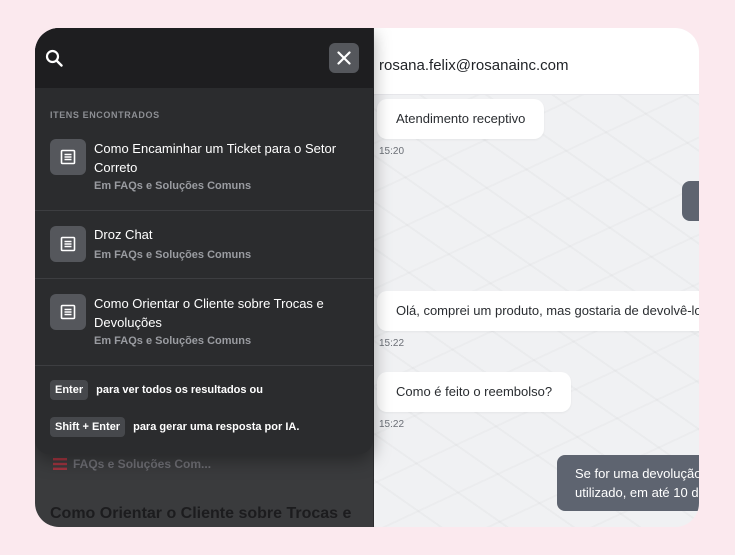  What do you see at coordinates (690, 201) in the screenshot?
I see `outgoing-message` at bounding box center [690, 201].